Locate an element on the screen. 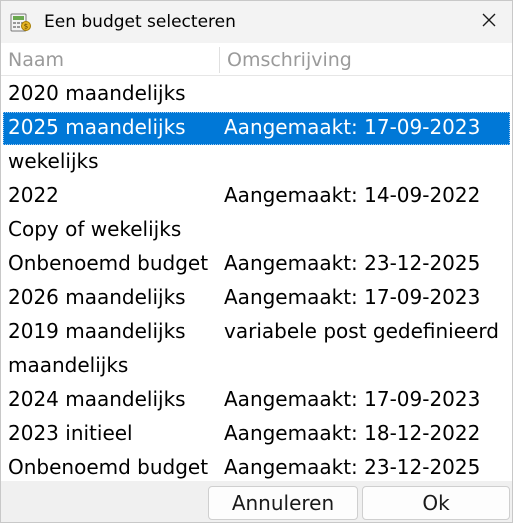  budget-name: 2024 maandelijks is located at coordinates (97, 399).